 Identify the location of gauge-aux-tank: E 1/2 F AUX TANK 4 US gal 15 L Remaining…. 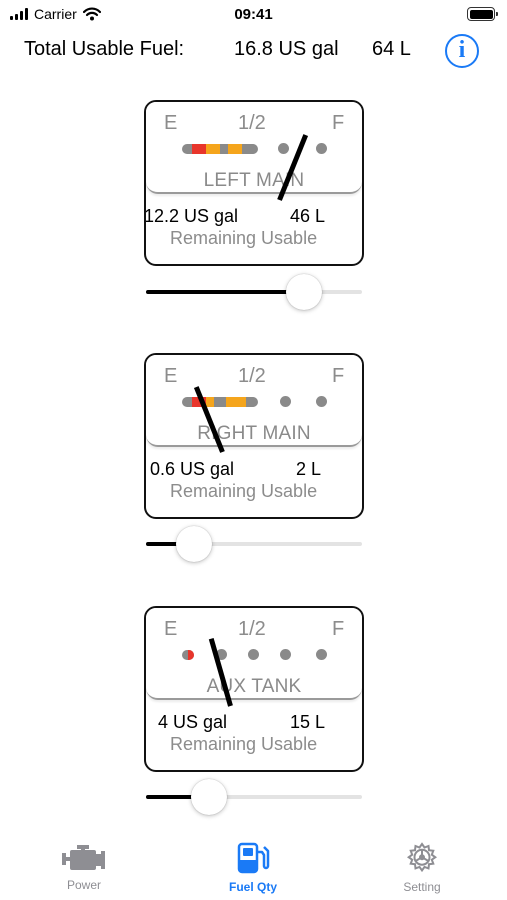
(254, 689).